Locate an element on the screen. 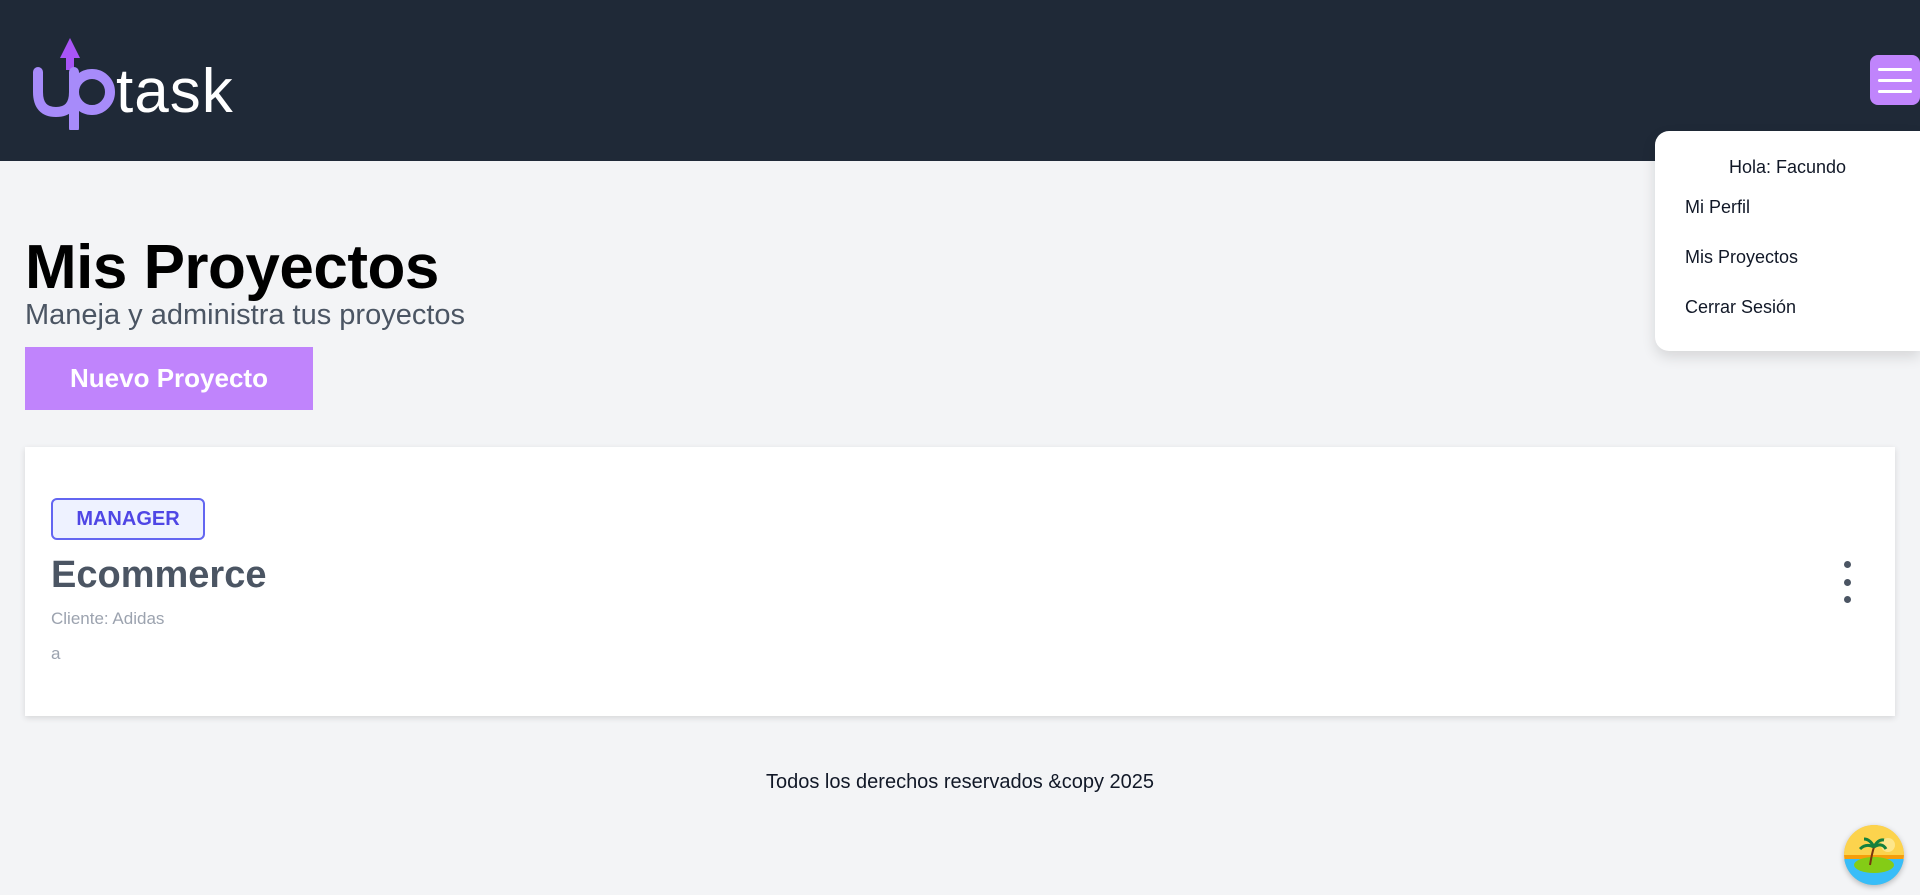 The image size is (1920, 895). page-title: Mis Proyectos is located at coordinates (232, 267).